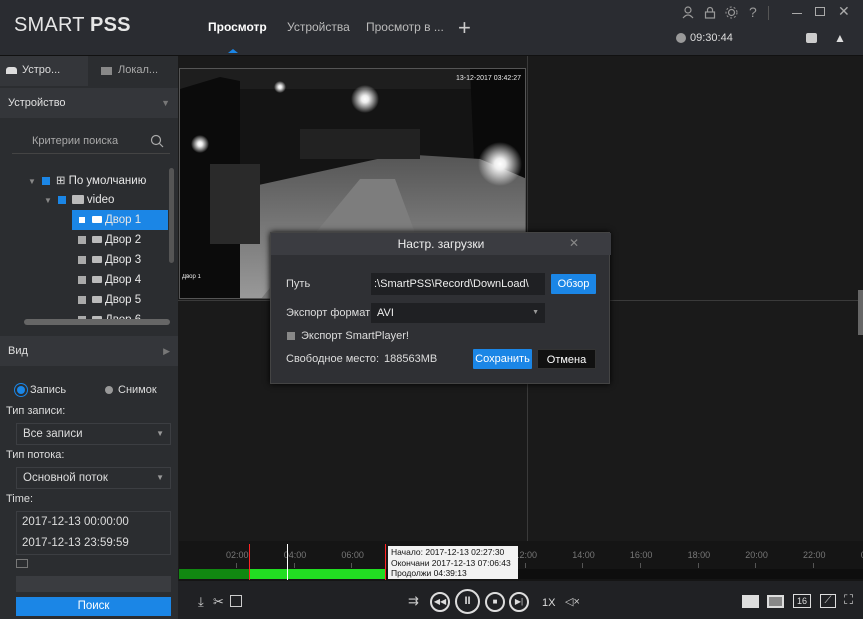 This screenshot has height=619, width=863. What do you see at coordinates (840, 38) in the screenshot?
I see `bell-icon: ▲` at bounding box center [840, 38].